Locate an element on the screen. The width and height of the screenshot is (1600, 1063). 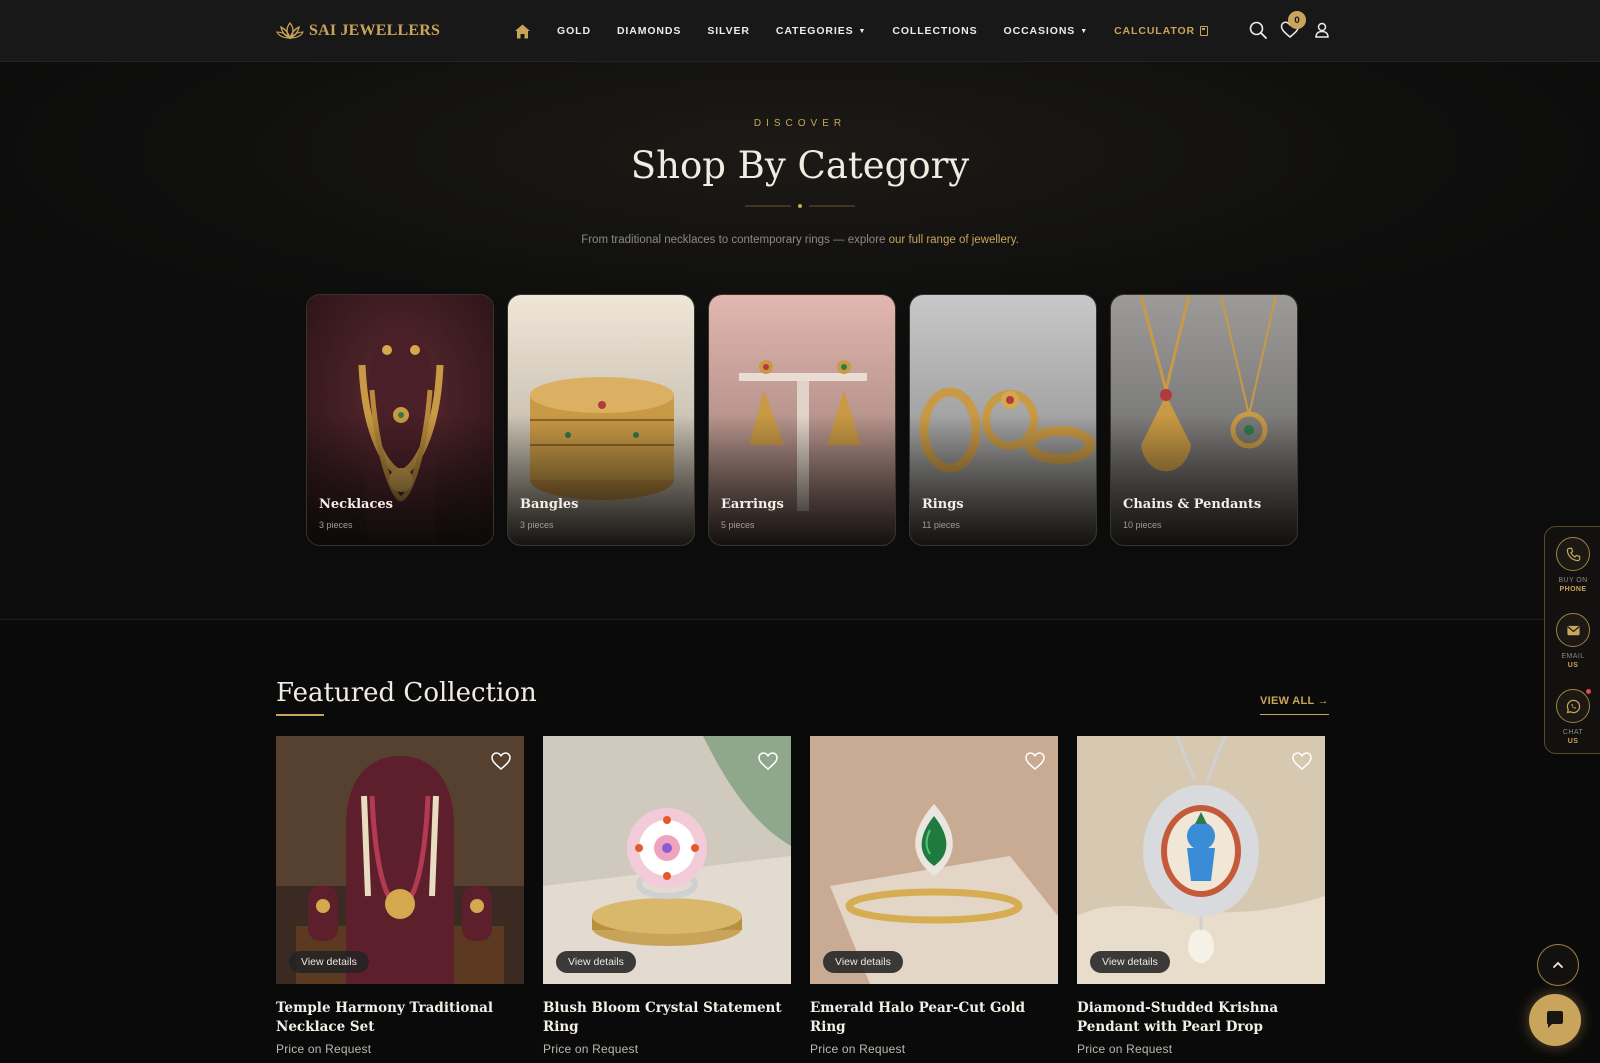
category-count: 11 pieces is located at coordinates (941, 525).